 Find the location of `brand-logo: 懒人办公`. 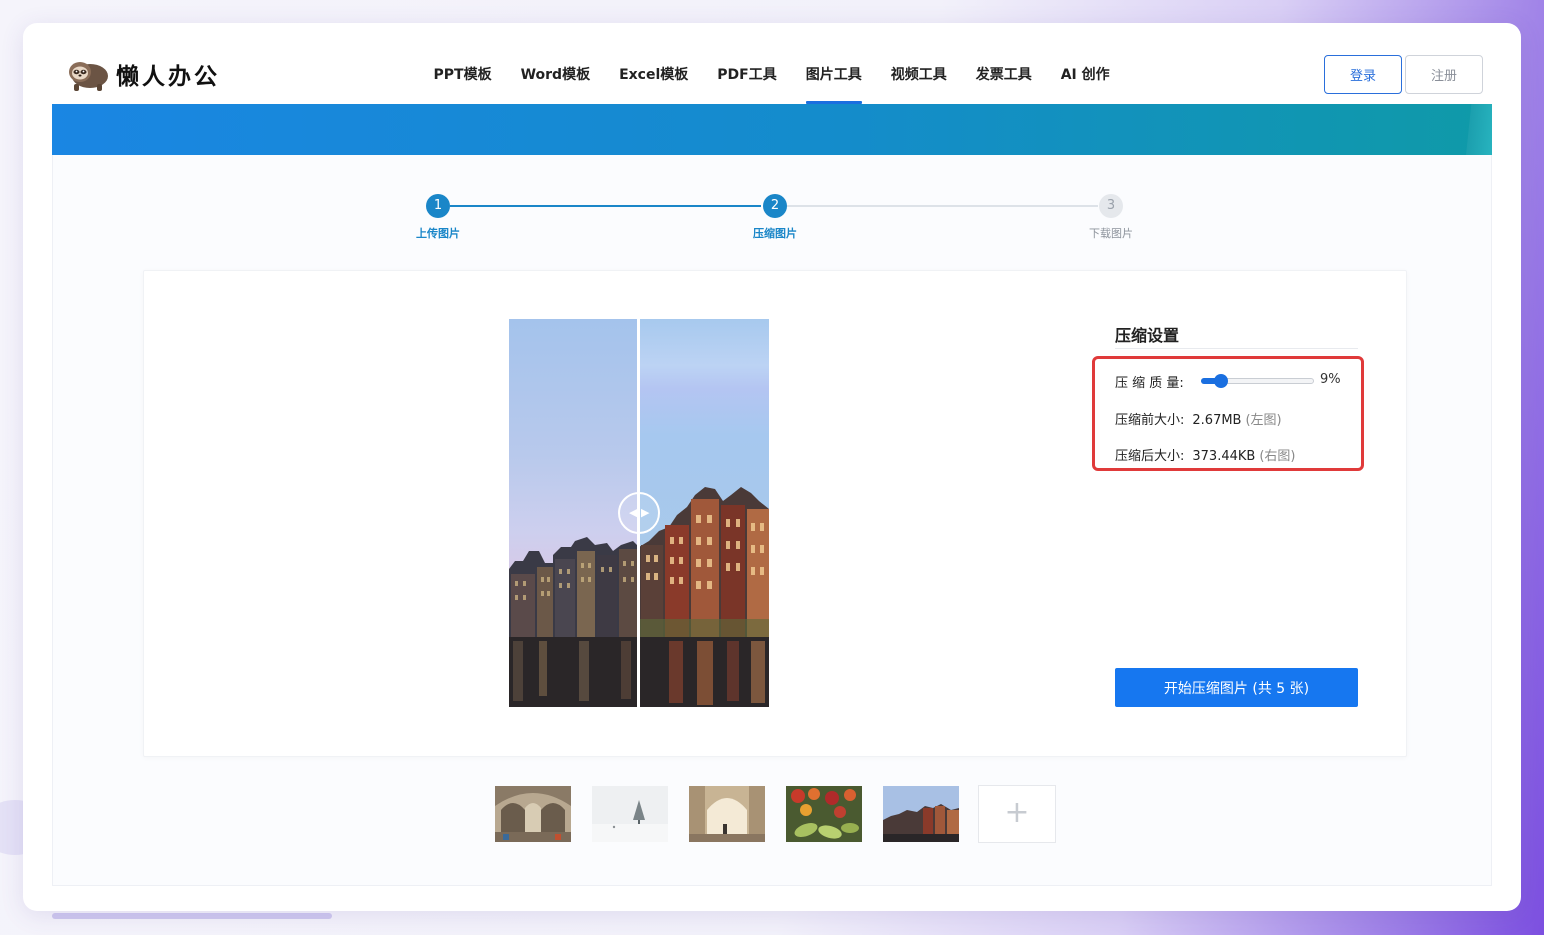

brand-logo: 懒人办公 is located at coordinates (143, 74).